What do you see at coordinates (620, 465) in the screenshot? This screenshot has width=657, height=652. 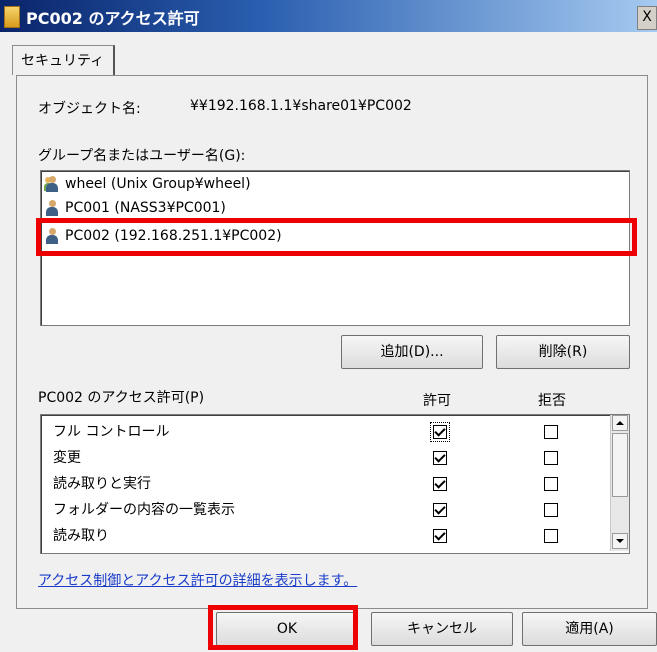 I see `scroll-thumb` at bounding box center [620, 465].